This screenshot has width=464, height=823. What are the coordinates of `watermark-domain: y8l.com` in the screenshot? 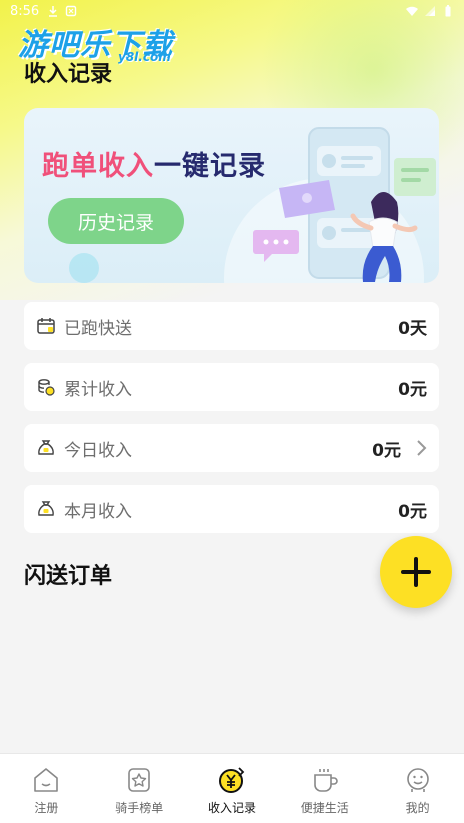 It's located at (144, 57).